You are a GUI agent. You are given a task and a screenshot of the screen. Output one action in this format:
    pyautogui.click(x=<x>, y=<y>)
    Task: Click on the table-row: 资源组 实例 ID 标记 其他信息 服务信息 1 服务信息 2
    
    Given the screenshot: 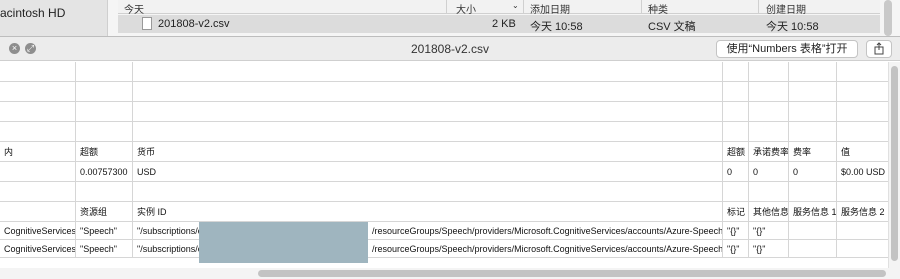 What is the action you would take?
    pyautogui.click(x=444, y=212)
    